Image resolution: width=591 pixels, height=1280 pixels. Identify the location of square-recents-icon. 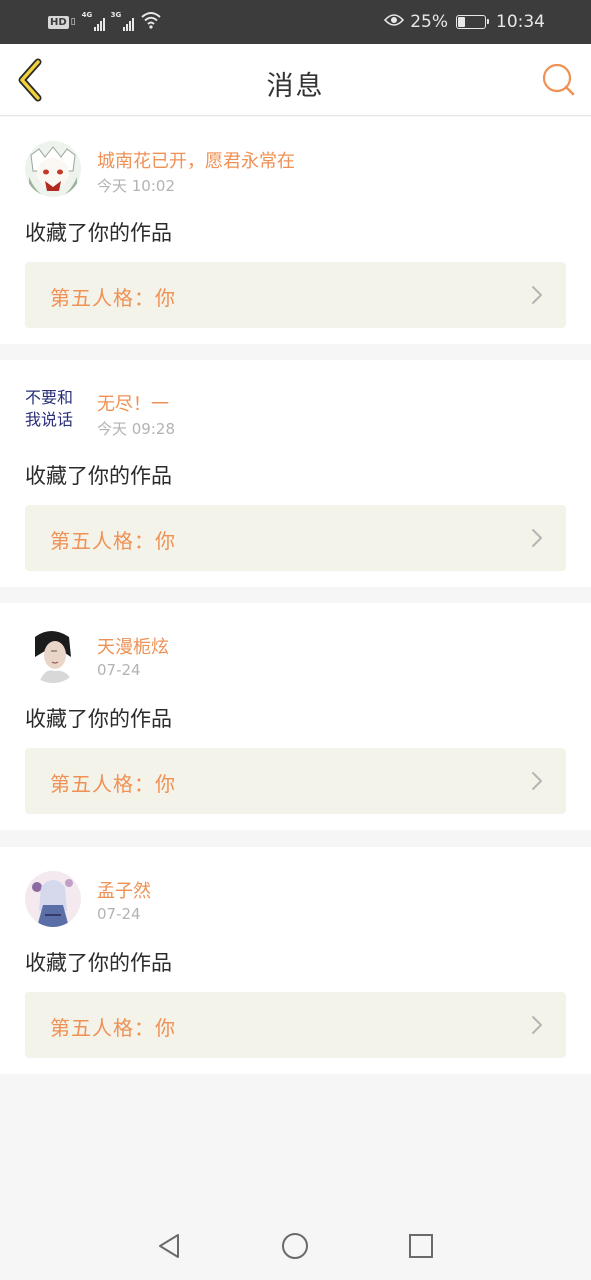
(421, 1246).